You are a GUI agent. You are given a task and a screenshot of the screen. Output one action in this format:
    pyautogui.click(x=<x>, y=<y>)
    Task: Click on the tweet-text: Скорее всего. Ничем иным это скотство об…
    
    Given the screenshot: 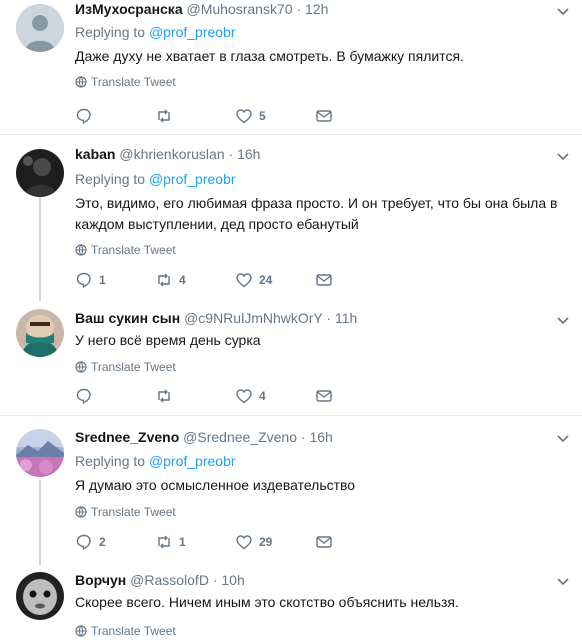 What is the action you would take?
    pyautogui.click(x=267, y=602)
    